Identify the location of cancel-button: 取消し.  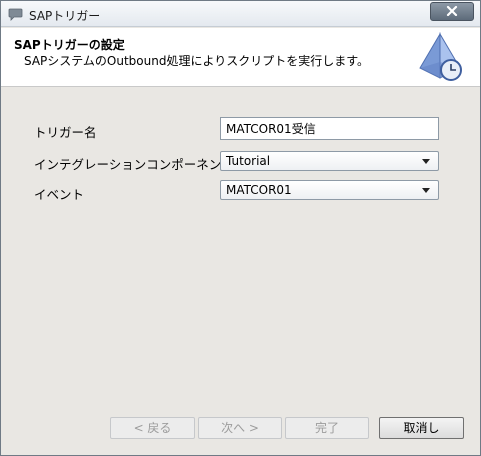
(421, 428).